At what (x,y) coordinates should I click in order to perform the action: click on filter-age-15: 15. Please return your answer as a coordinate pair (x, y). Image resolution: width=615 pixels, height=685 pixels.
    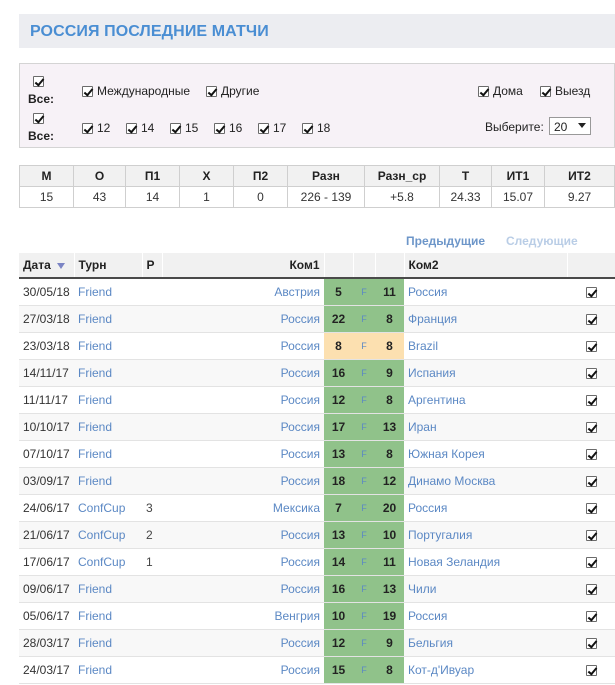
    Looking at the image, I should click on (184, 128).